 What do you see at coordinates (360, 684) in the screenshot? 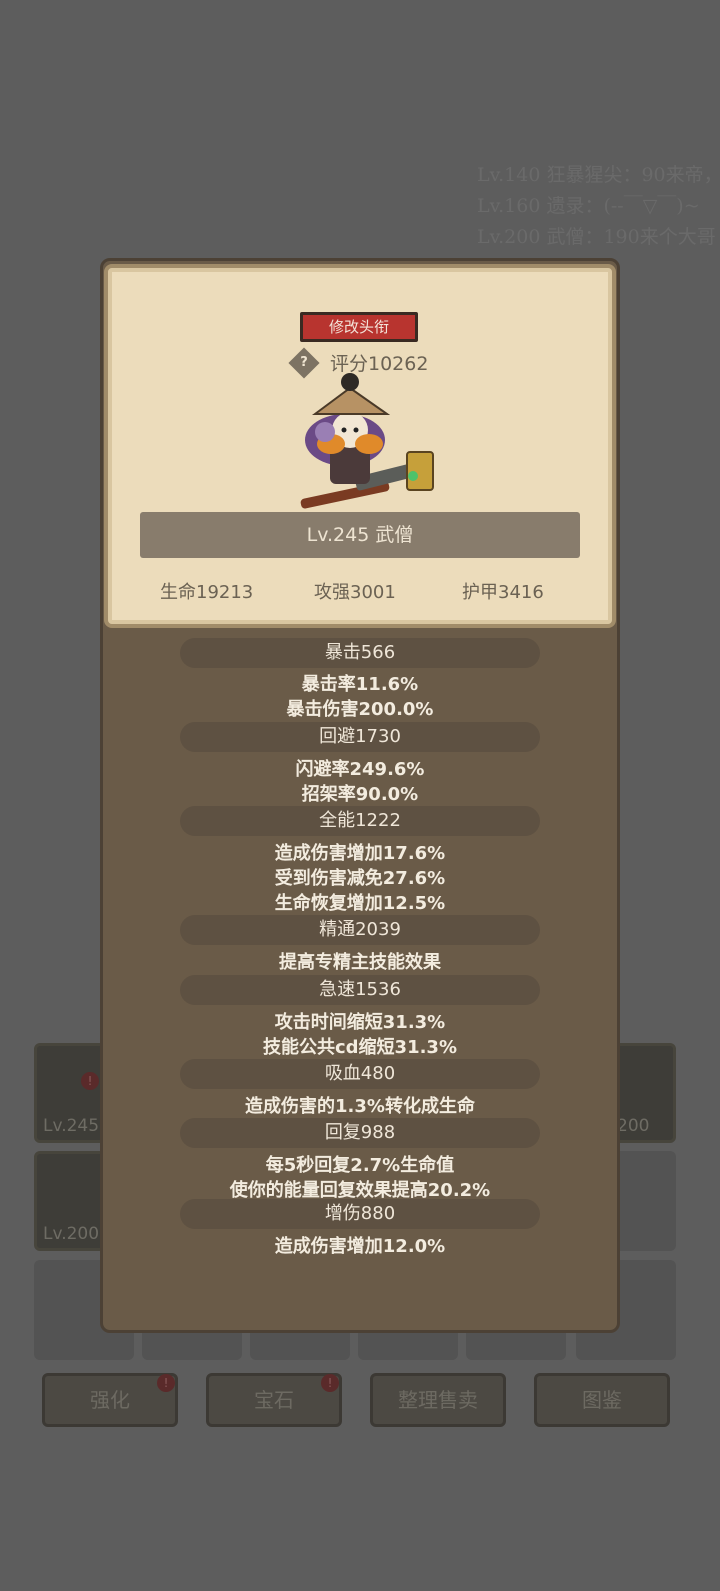
I see `stat-line: 暴击率11.6%` at bounding box center [360, 684].